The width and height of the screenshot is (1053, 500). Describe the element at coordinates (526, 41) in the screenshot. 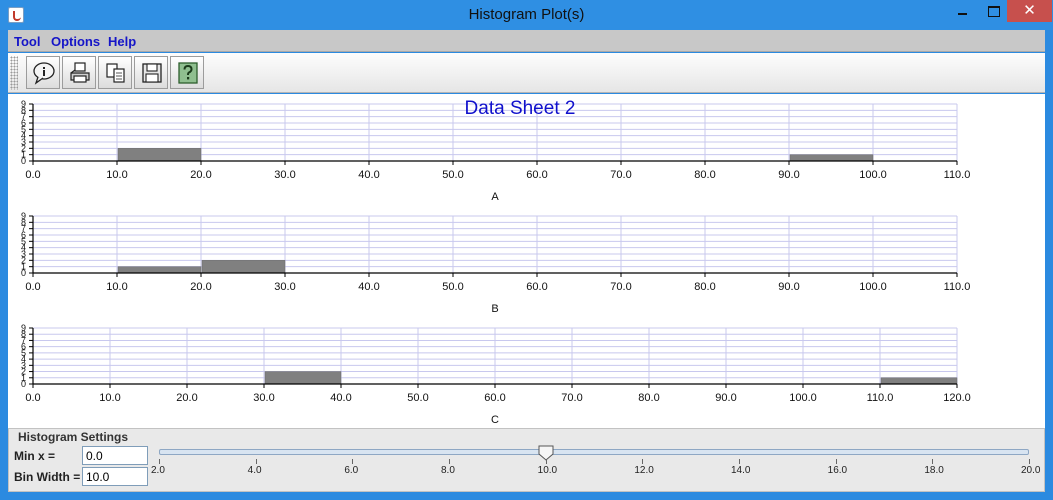

I see `menu-bar: Tool Options Help` at that location.